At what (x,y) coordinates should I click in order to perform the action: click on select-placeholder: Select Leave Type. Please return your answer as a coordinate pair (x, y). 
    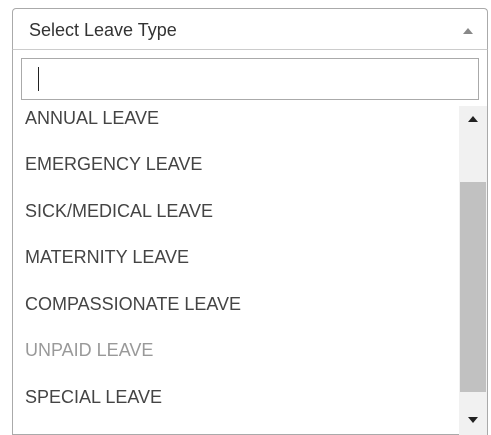
    Looking at the image, I should click on (103, 30).